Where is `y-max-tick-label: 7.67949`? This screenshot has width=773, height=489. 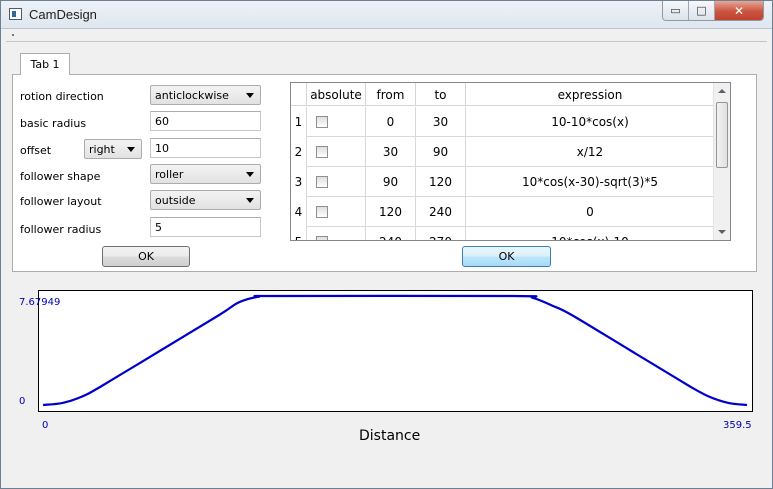
y-max-tick-label: 7.67949 is located at coordinates (40, 302).